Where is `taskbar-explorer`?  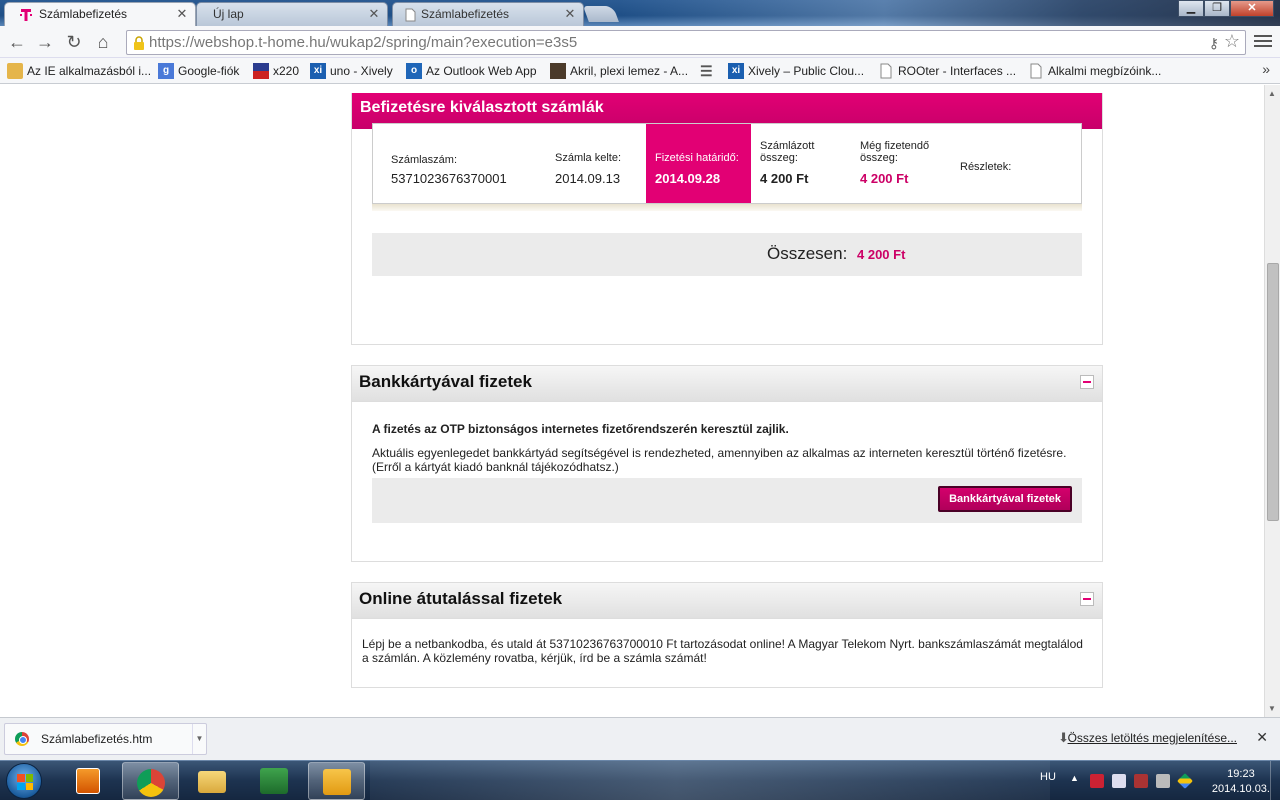
taskbar-explorer is located at coordinates (212, 781).